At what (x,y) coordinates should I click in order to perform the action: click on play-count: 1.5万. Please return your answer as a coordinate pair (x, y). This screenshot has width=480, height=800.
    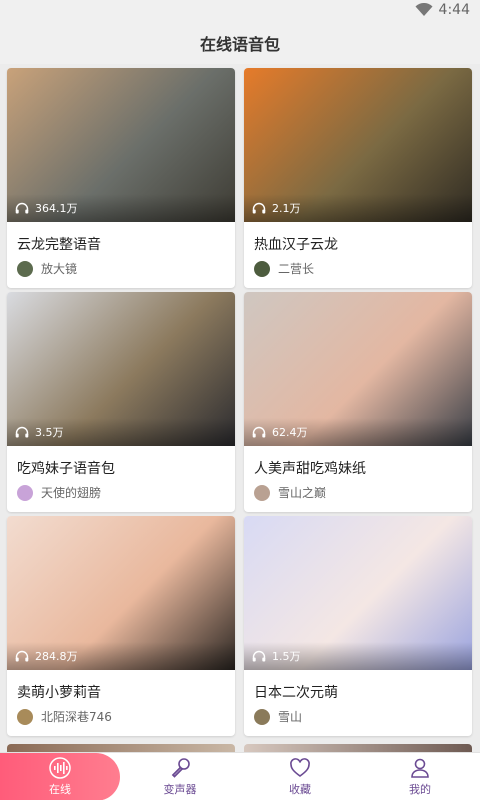
    Looking at the image, I should click on (276, 656).